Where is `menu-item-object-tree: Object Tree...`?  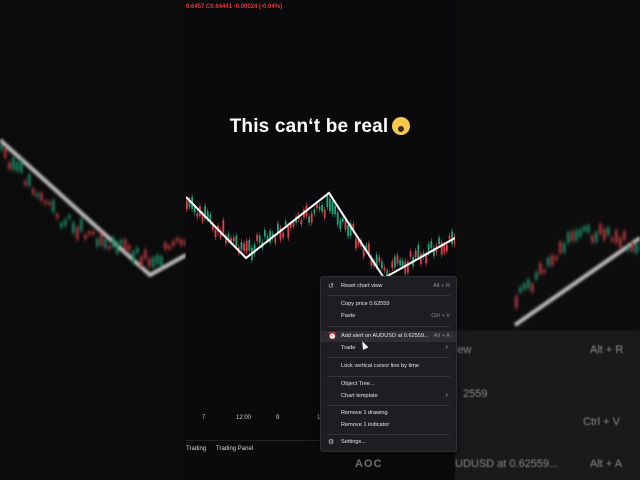 menu-item-object-tree: Object Tree... is located at coordinates (388, 384).